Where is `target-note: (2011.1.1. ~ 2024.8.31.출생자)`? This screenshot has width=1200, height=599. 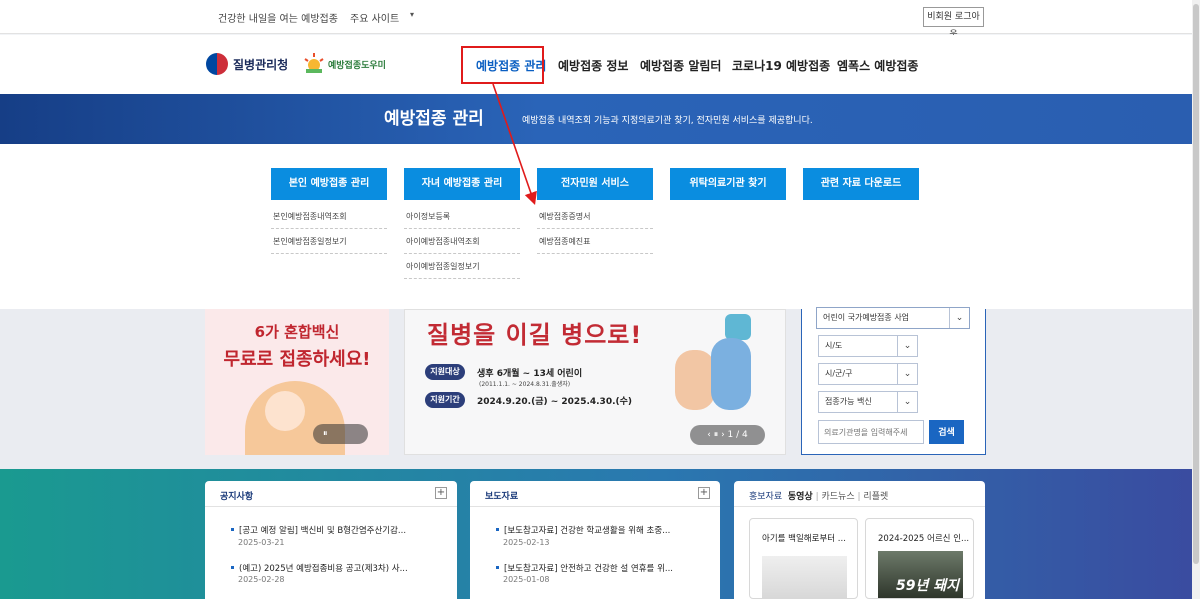 target-note: (2011.1.1. ~ 2024.8.31.출생자) is located at coordinates (525, 384).